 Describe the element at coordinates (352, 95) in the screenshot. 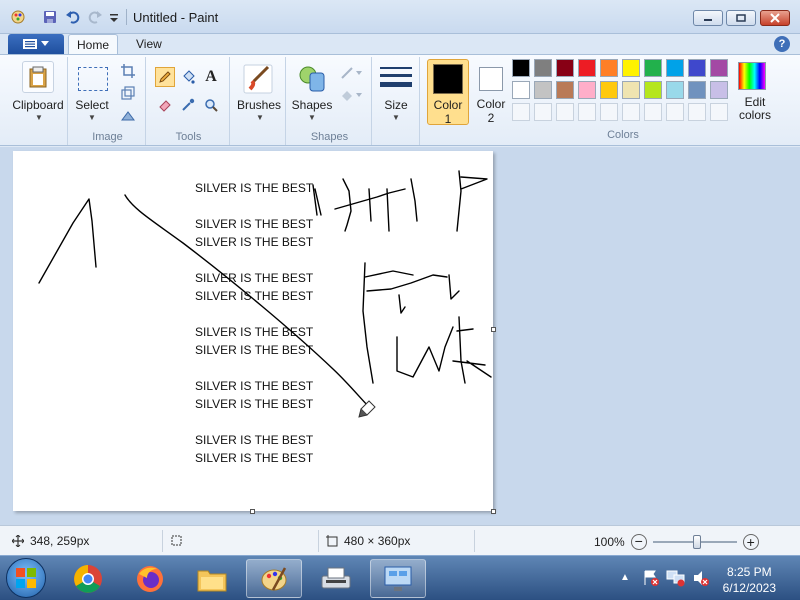

I see `fill-shape-icon` at that location.